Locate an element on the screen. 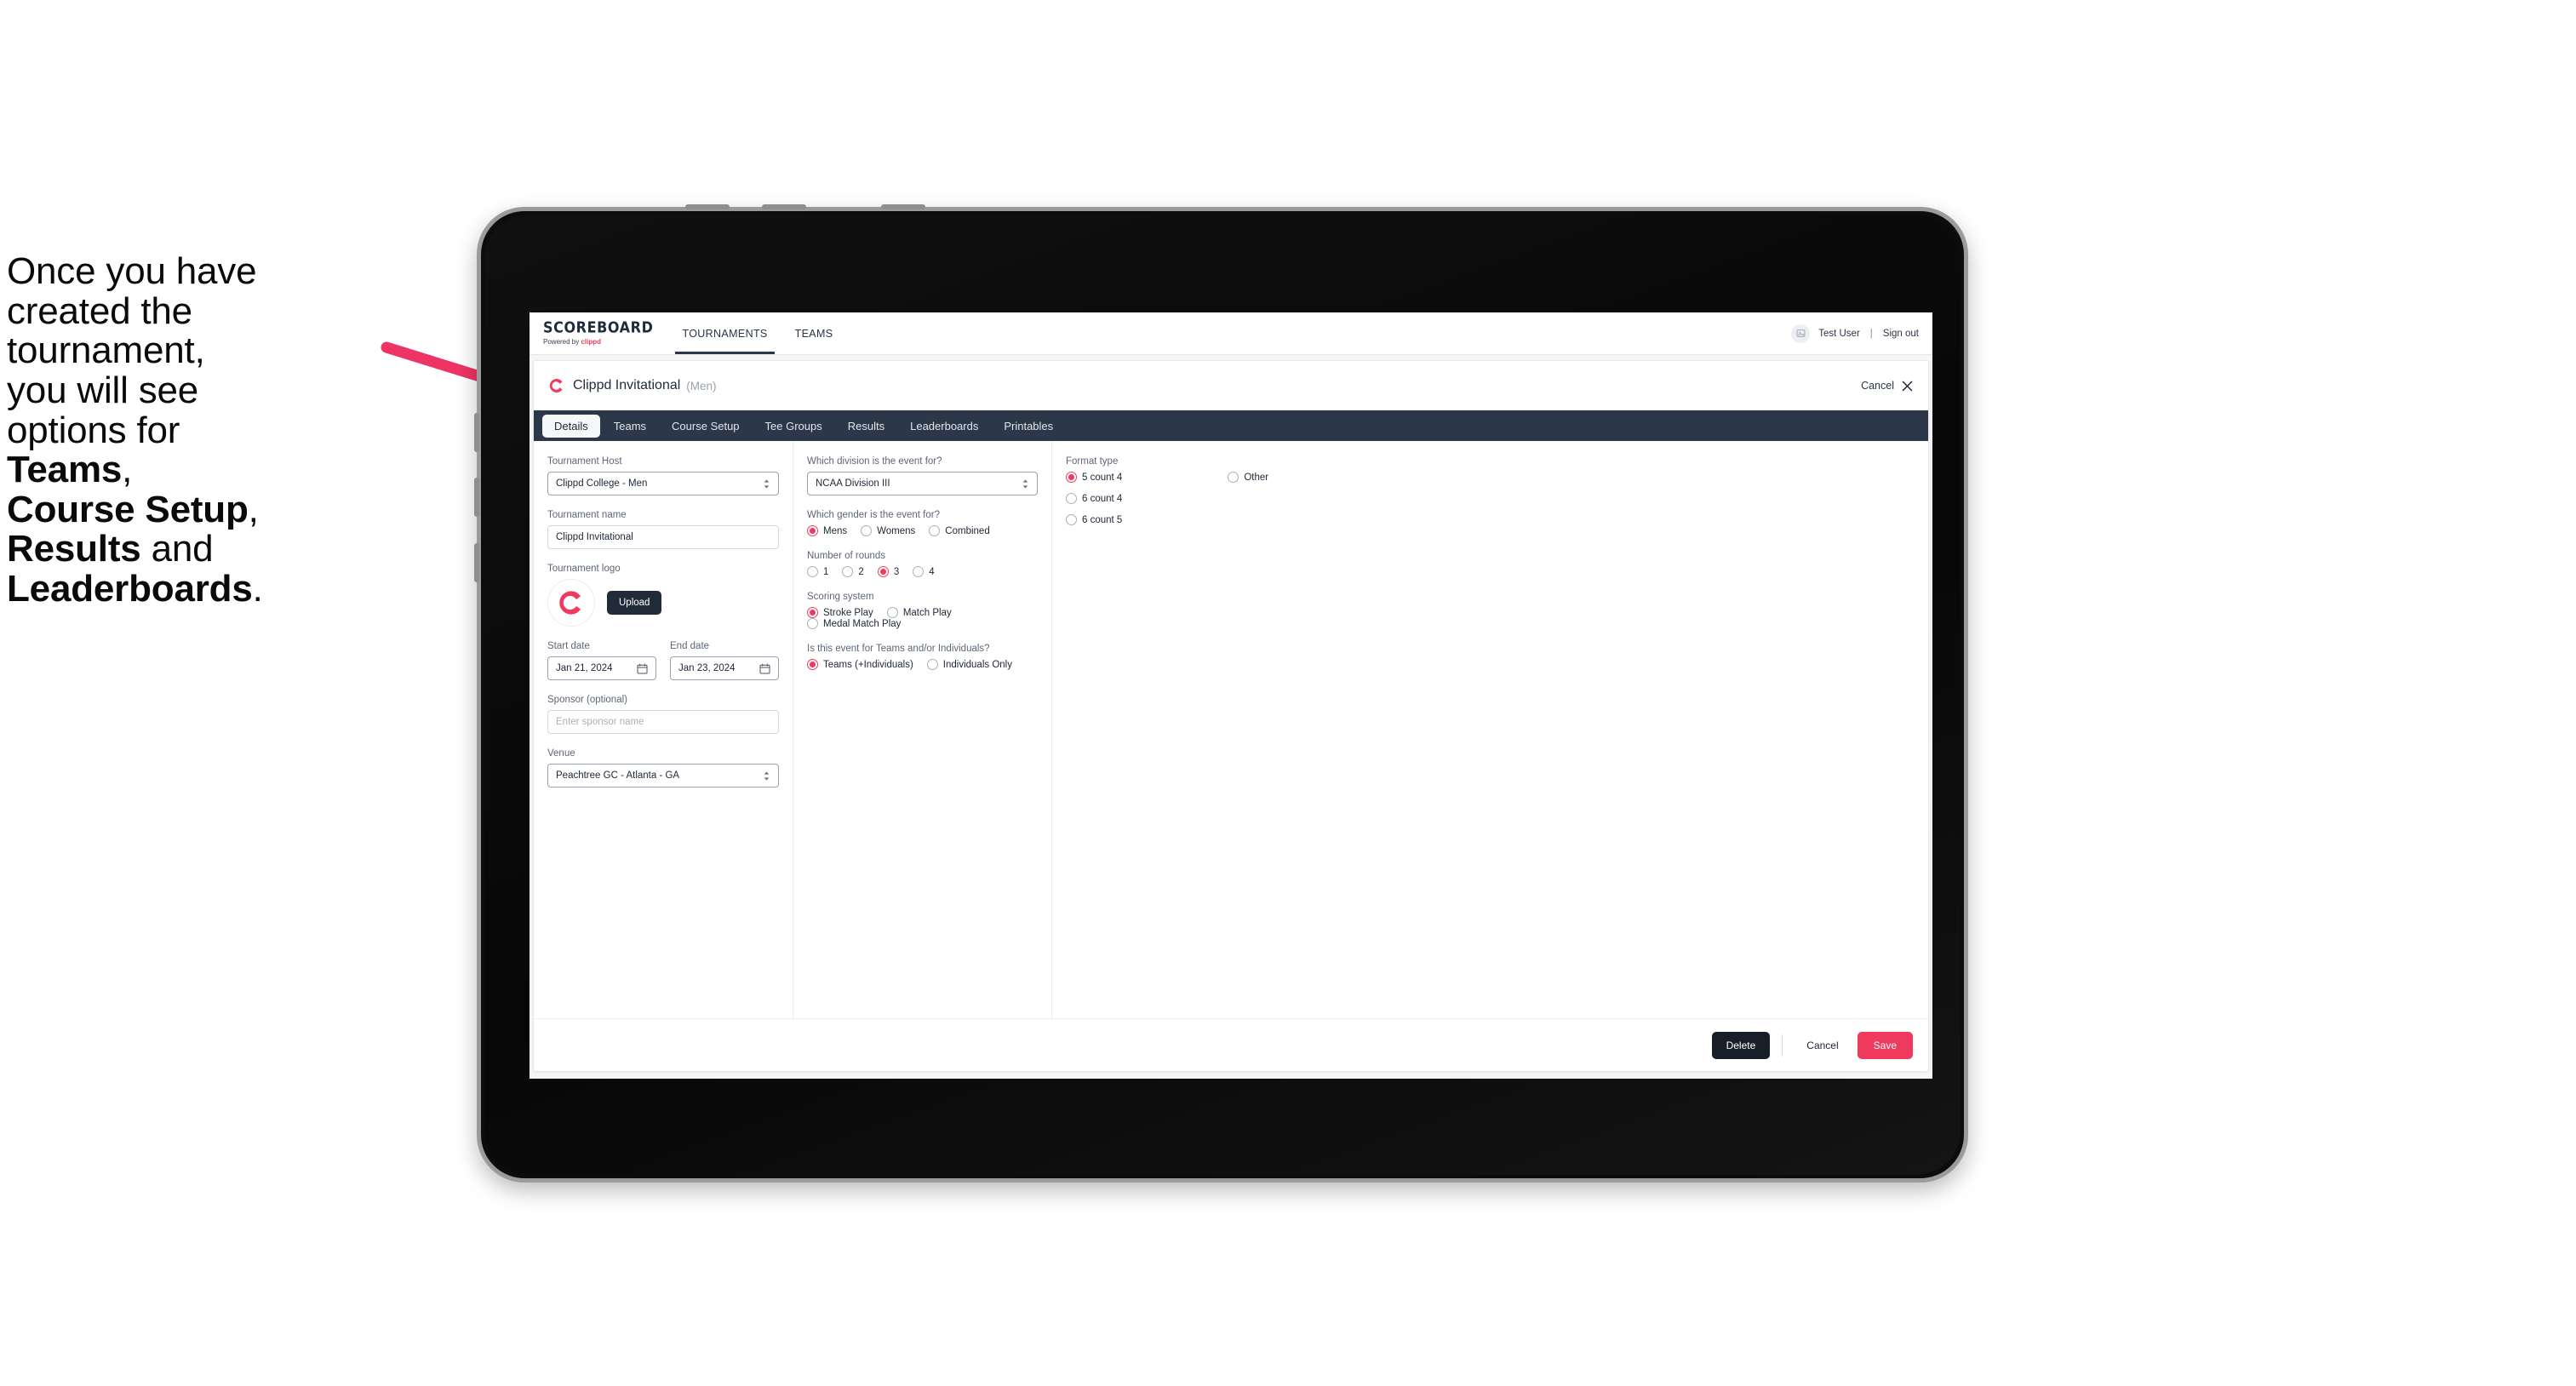 The height and width of the screenshot is (1386, 2576). card-cancel-button: Cancel is located at coordinates (1887, 386).